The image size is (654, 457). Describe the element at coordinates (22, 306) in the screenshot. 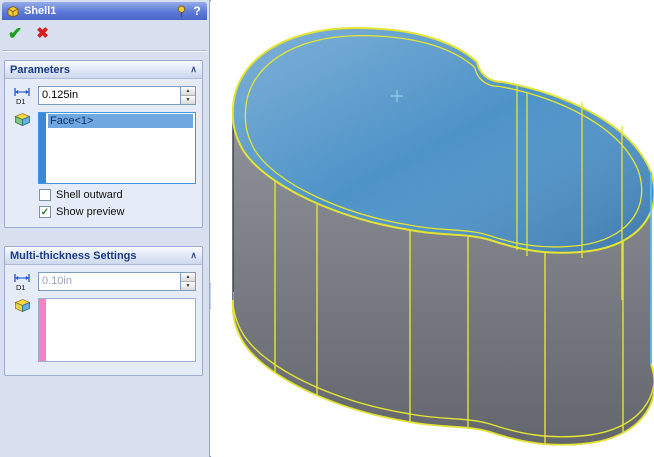

I see `multi-face-selection-icon` at that location.